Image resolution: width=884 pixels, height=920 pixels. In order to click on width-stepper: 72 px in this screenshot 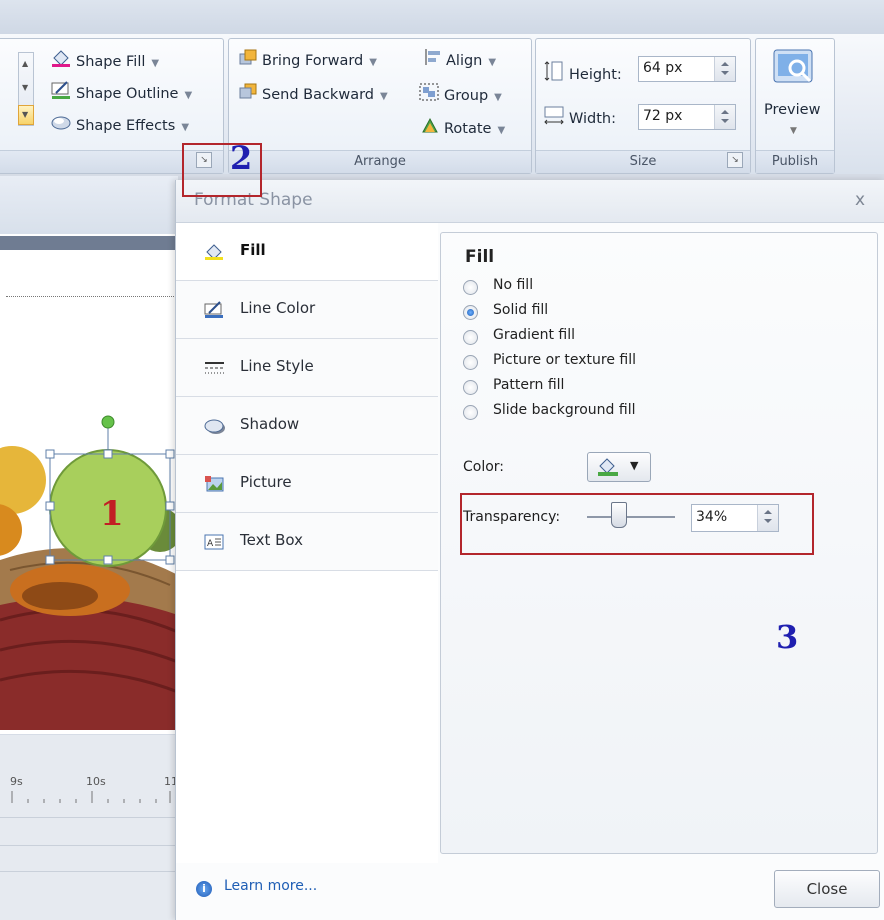, I will do `click(687, 117)`.